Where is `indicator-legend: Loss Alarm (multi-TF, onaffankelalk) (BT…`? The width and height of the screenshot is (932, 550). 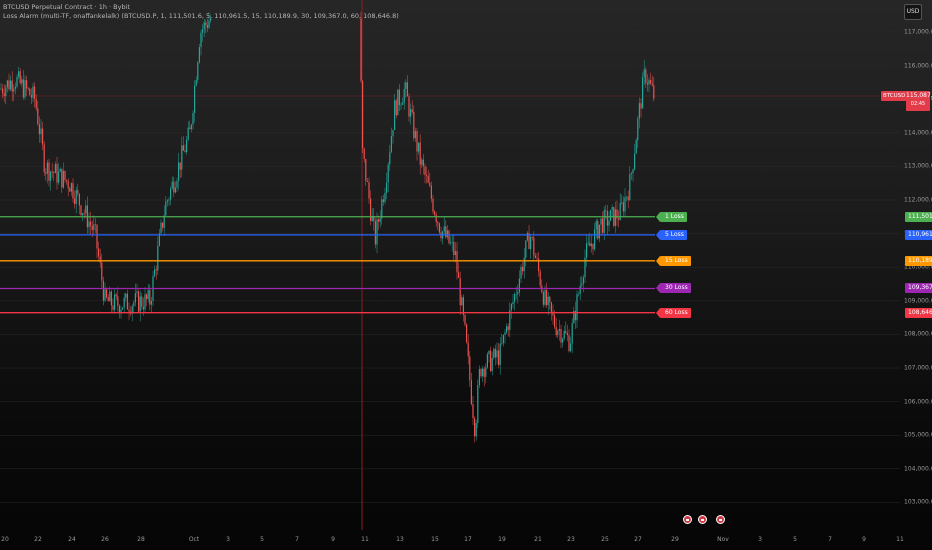
indicator-legend: Loss Alarm (multi-TF, onaffankelalk) (BT… is located at coordinates (201, 16).